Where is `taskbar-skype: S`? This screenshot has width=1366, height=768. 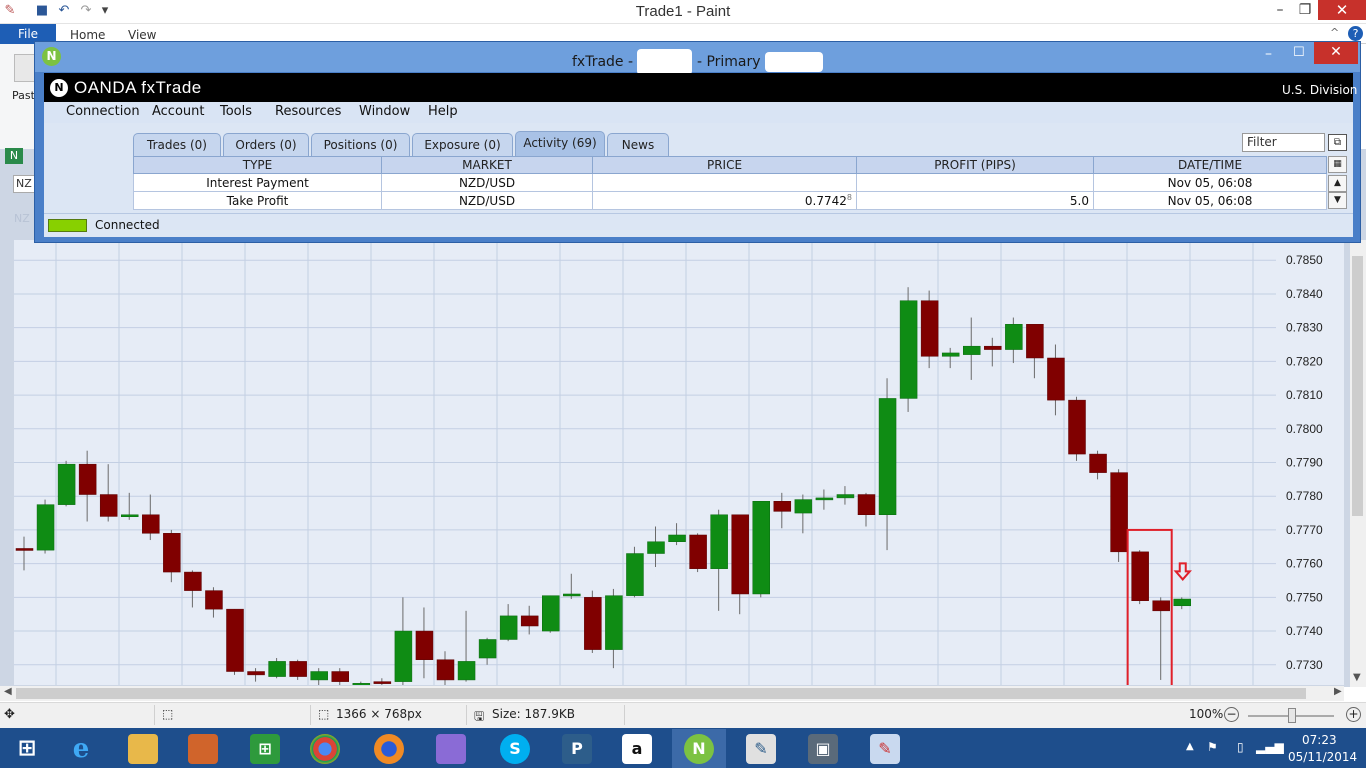 taskbar-skype: S is located at coordinates (515, 748).